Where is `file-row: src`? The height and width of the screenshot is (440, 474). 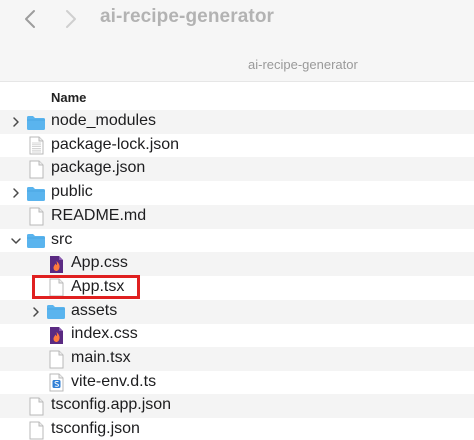
file-row: src is located at coordinates (237, 241).